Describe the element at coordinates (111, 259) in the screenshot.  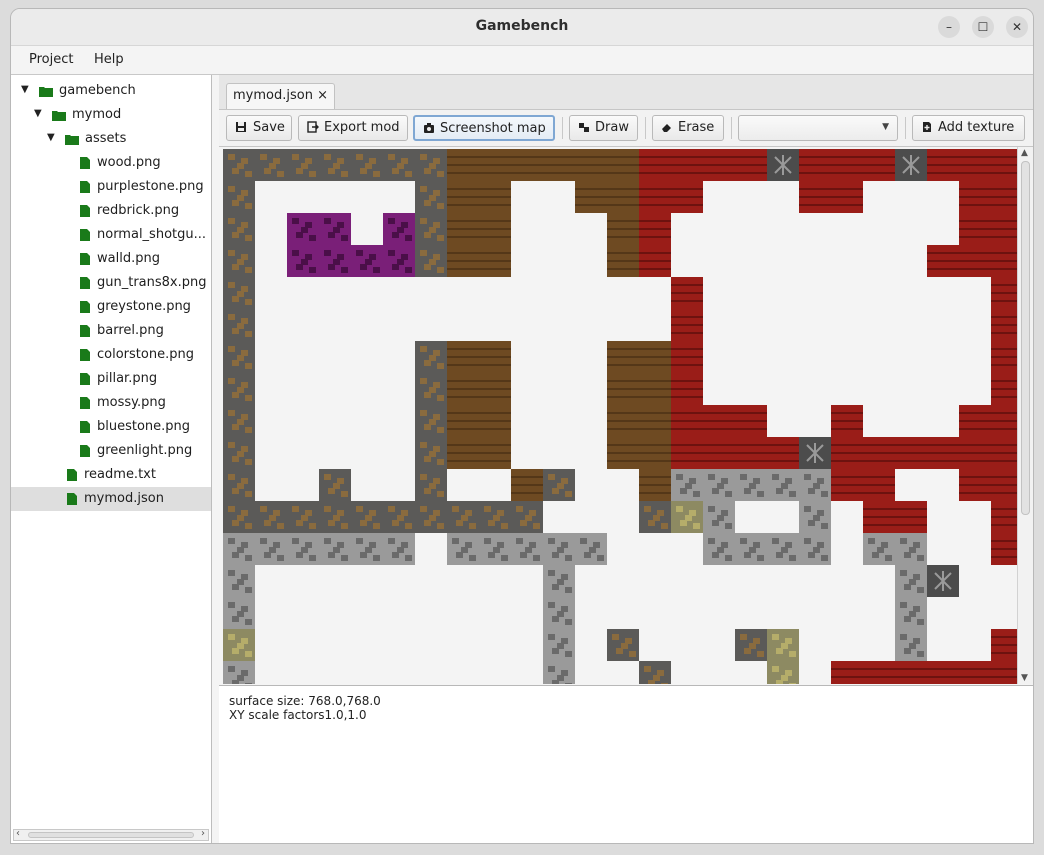
I see `tree-file-row: walld.png` at that location.